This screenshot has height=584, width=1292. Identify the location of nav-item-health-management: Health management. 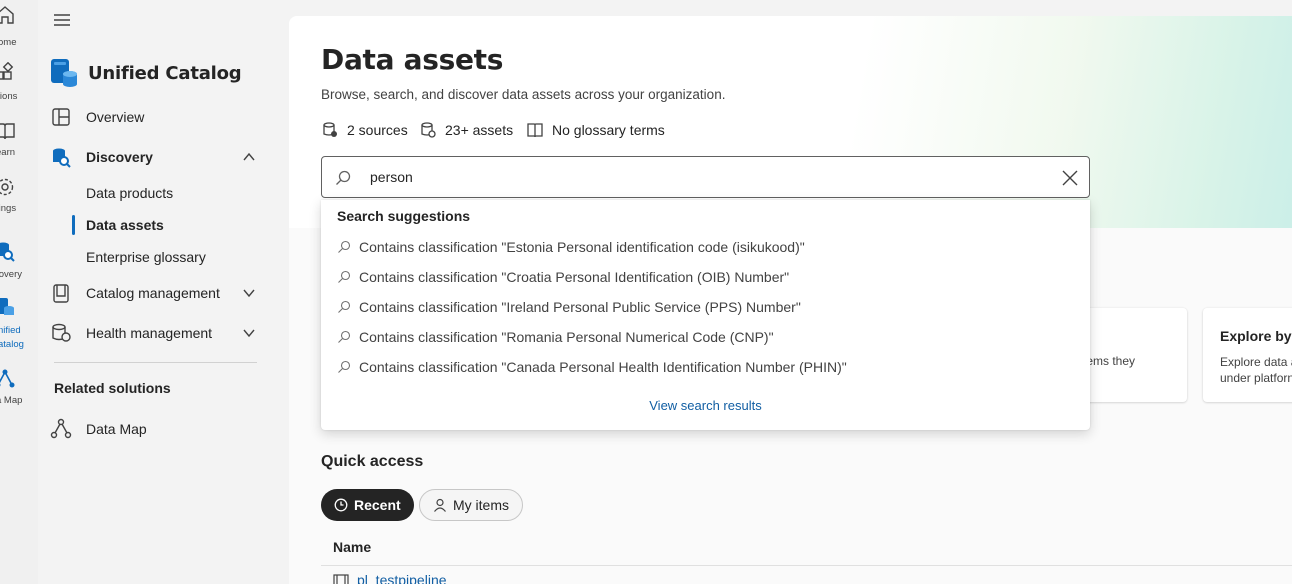
(156, 333).